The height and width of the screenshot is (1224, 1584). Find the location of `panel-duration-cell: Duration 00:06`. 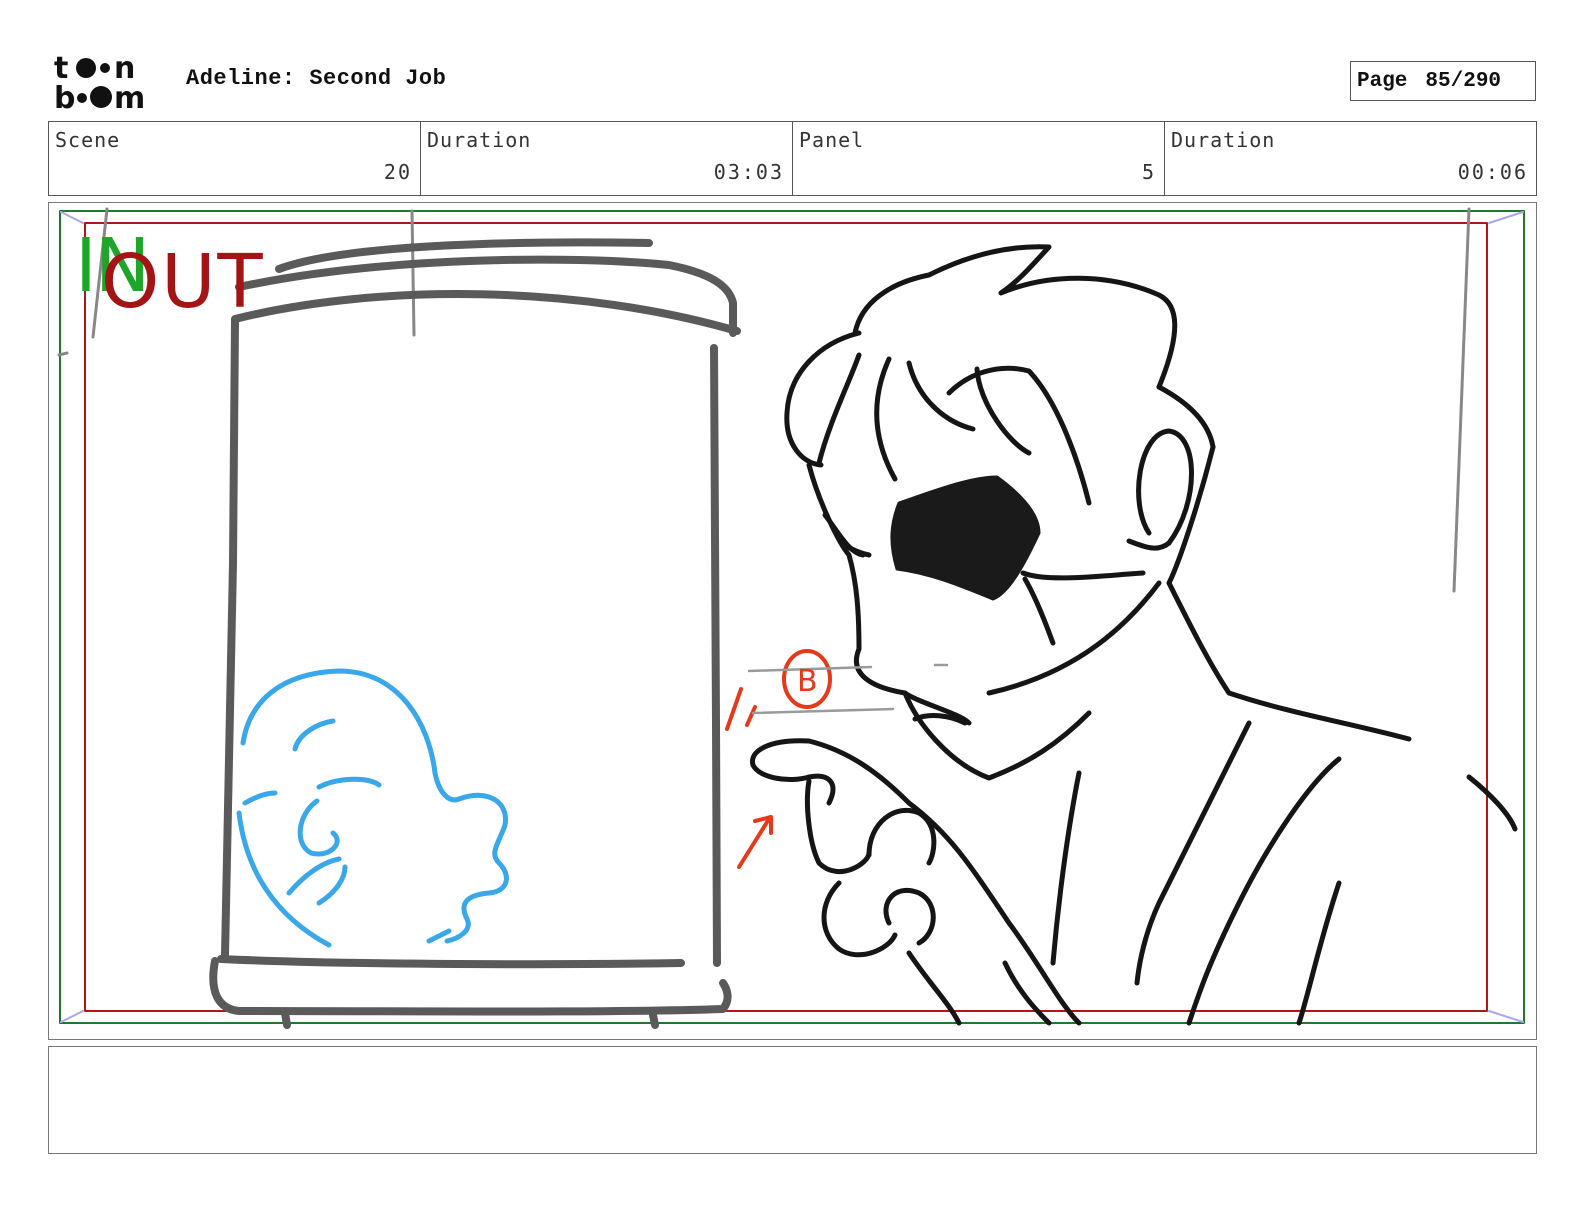

panel-duration-cell: Duration 00:06 is located at coordinates (1350, 158).